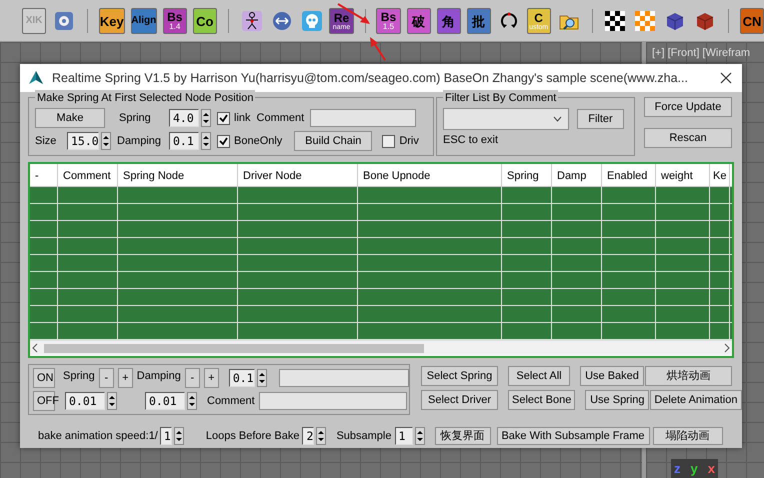 This screenshot has width=764, height=478. I want to click on skull-icon, so click(312, 21).